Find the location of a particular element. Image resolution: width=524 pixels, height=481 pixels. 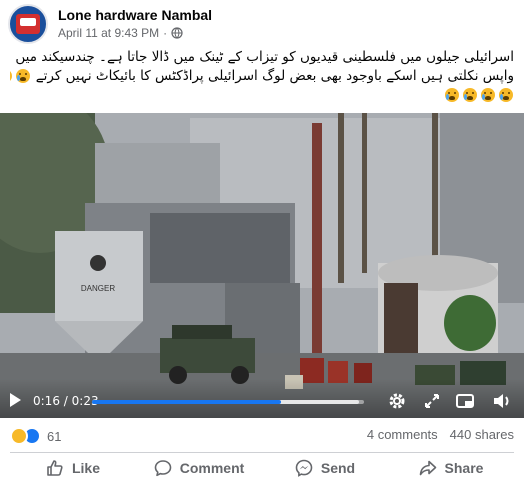

share-button: Share is located at coordinates (451, 468).